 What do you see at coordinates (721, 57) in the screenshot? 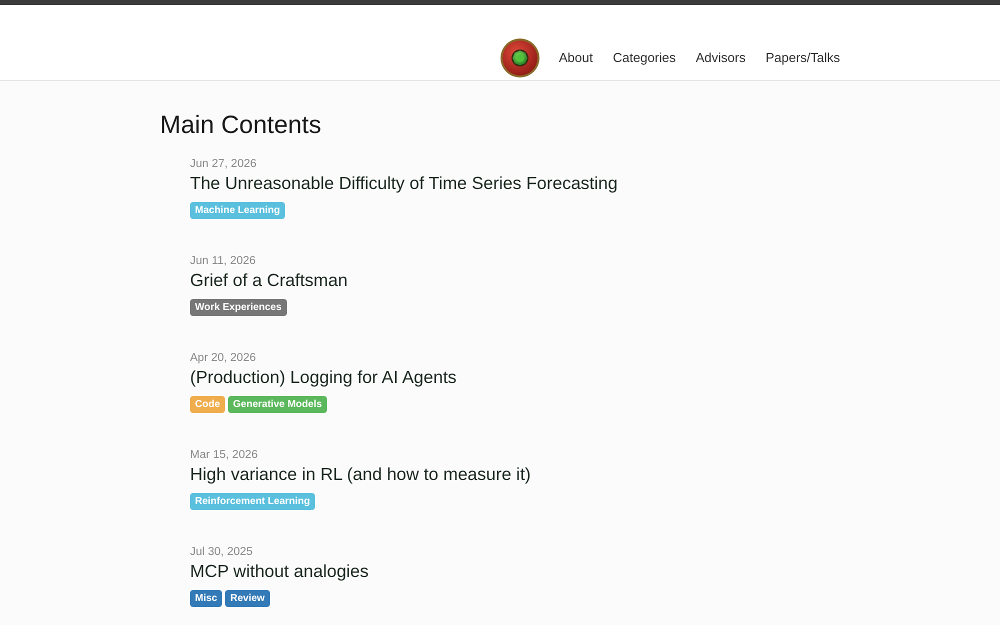
I see `nav-link: Advisors` at bounding box center [721, 57].